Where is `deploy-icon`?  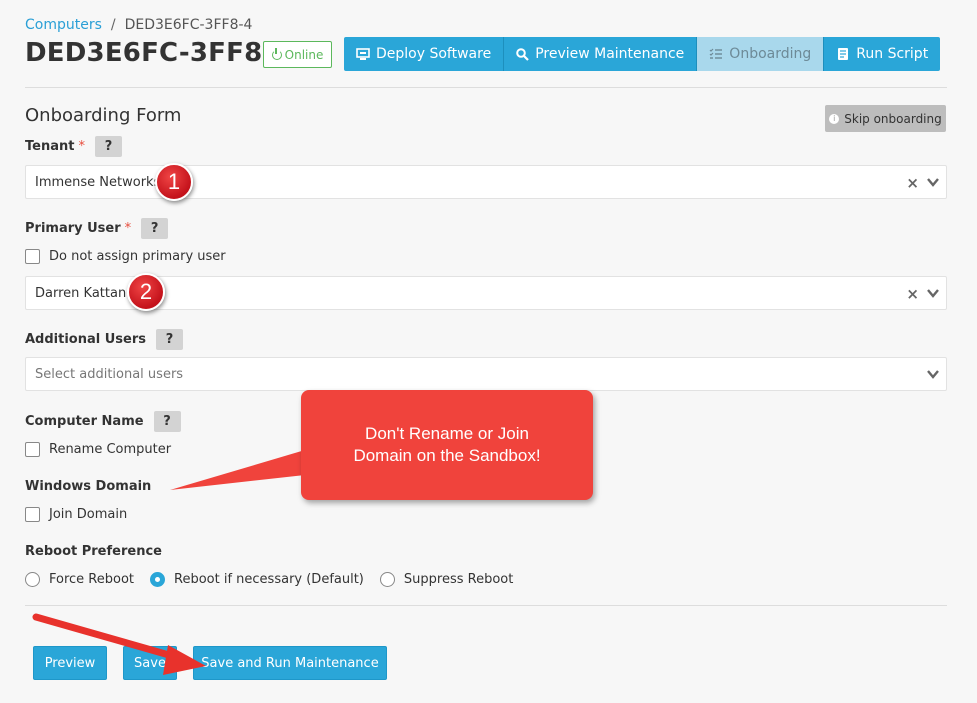
deploy-icon is located at coordinates (363, 54).